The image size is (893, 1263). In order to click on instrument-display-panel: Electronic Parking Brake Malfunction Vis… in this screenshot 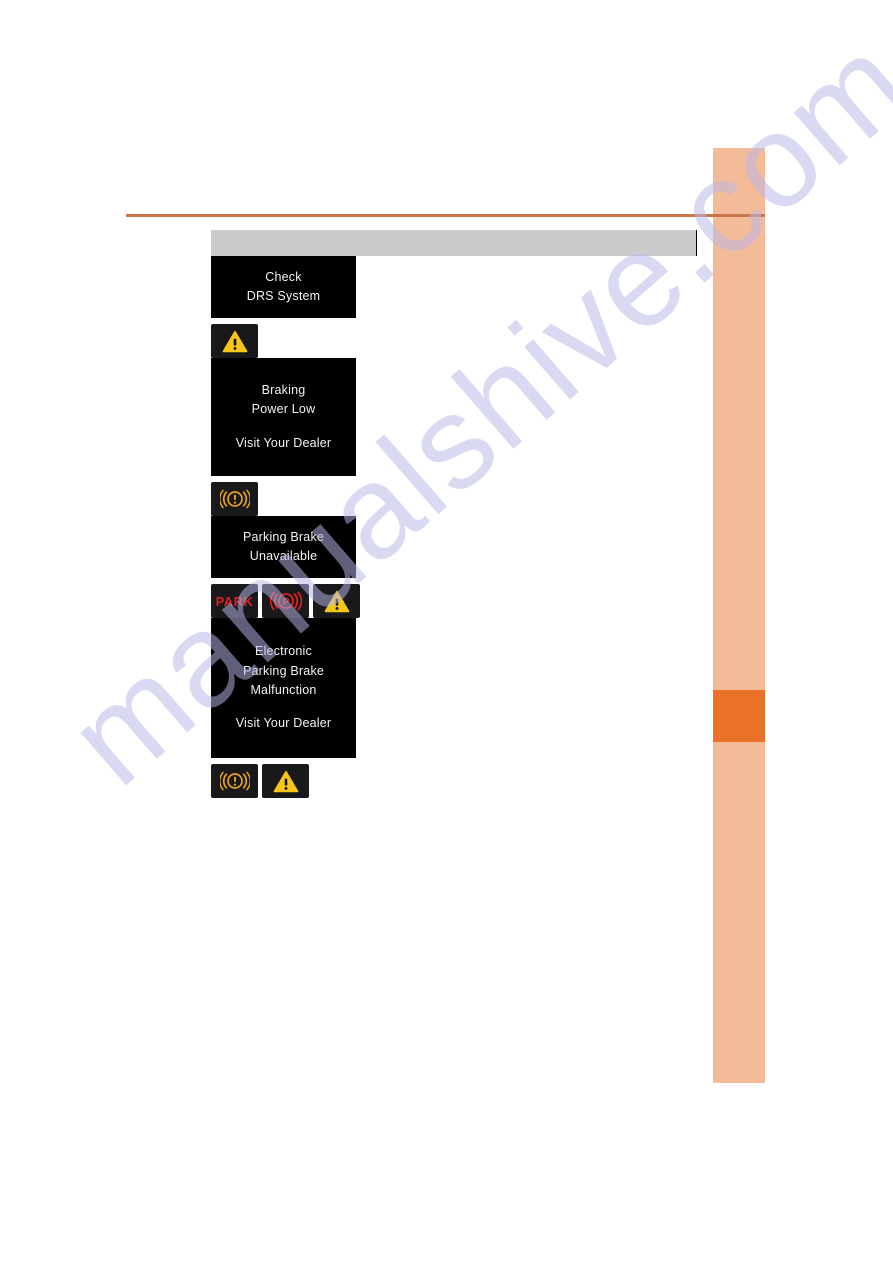, I will do `click(283, 688)`.